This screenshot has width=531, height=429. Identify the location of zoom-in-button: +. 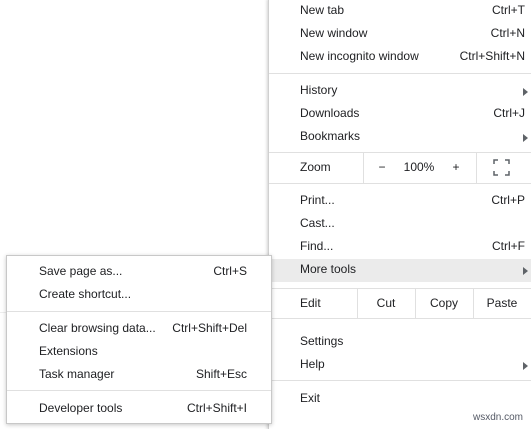
(456, 167).